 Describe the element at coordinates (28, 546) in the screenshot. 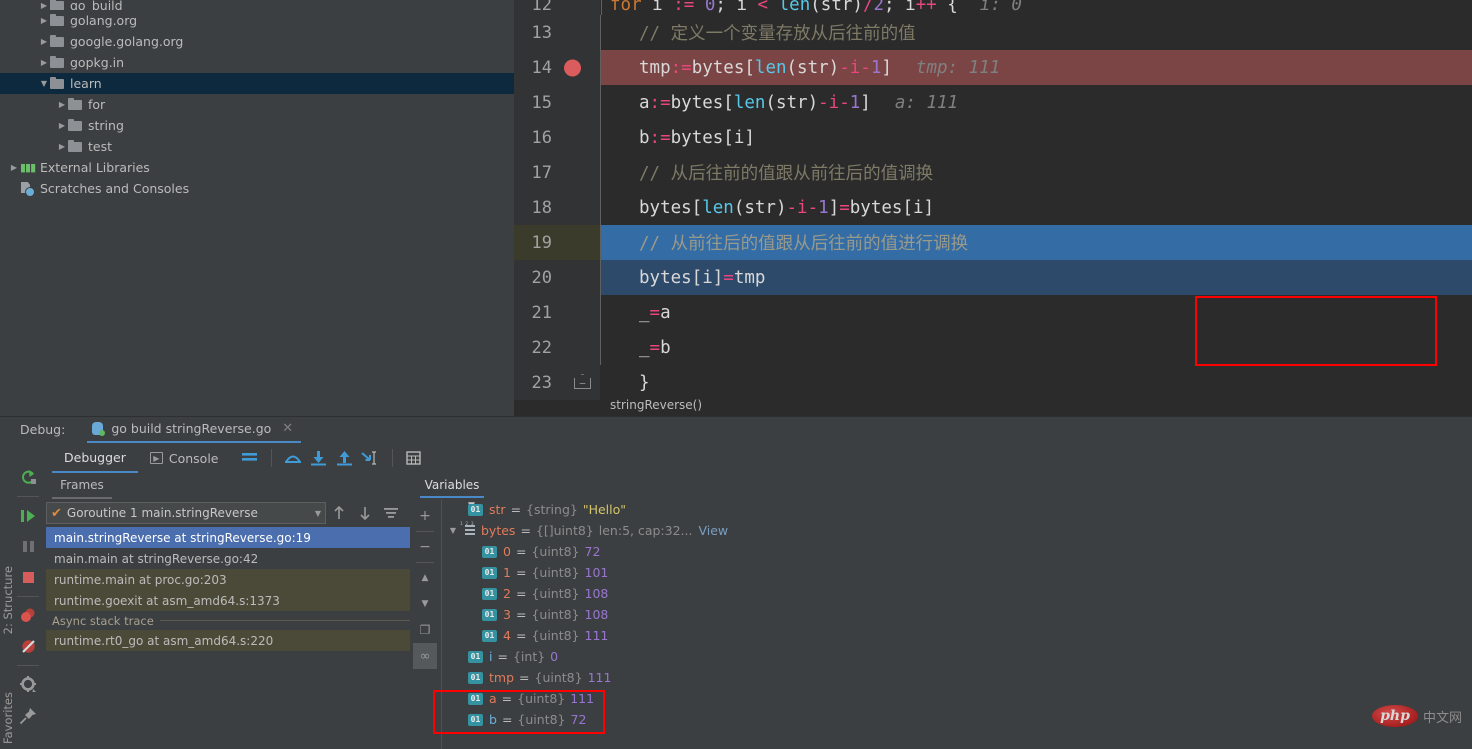

I see `pause-program-icon` at that location.